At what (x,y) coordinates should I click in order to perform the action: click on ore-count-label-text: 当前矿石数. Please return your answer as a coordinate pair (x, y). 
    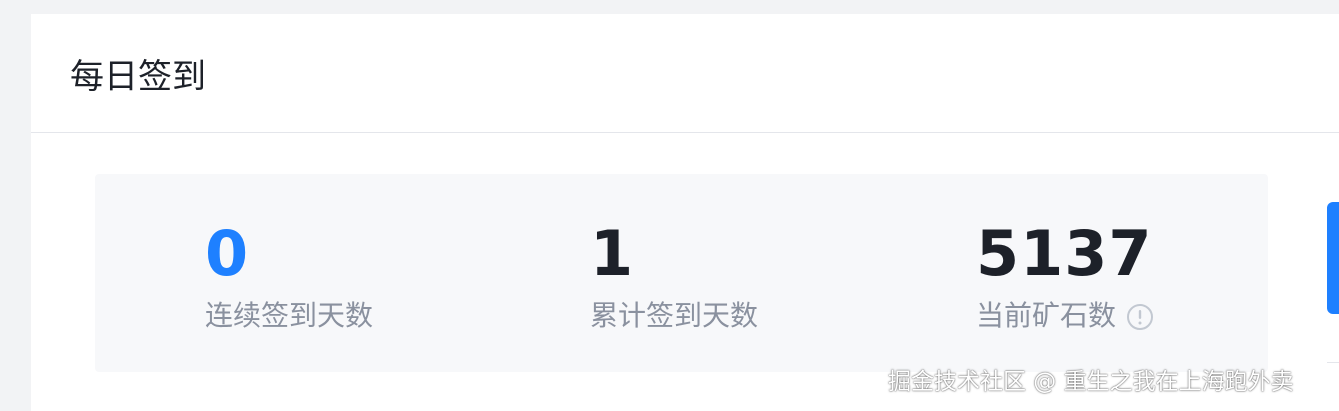
    Looking at the image, I should click on (1046, 315).